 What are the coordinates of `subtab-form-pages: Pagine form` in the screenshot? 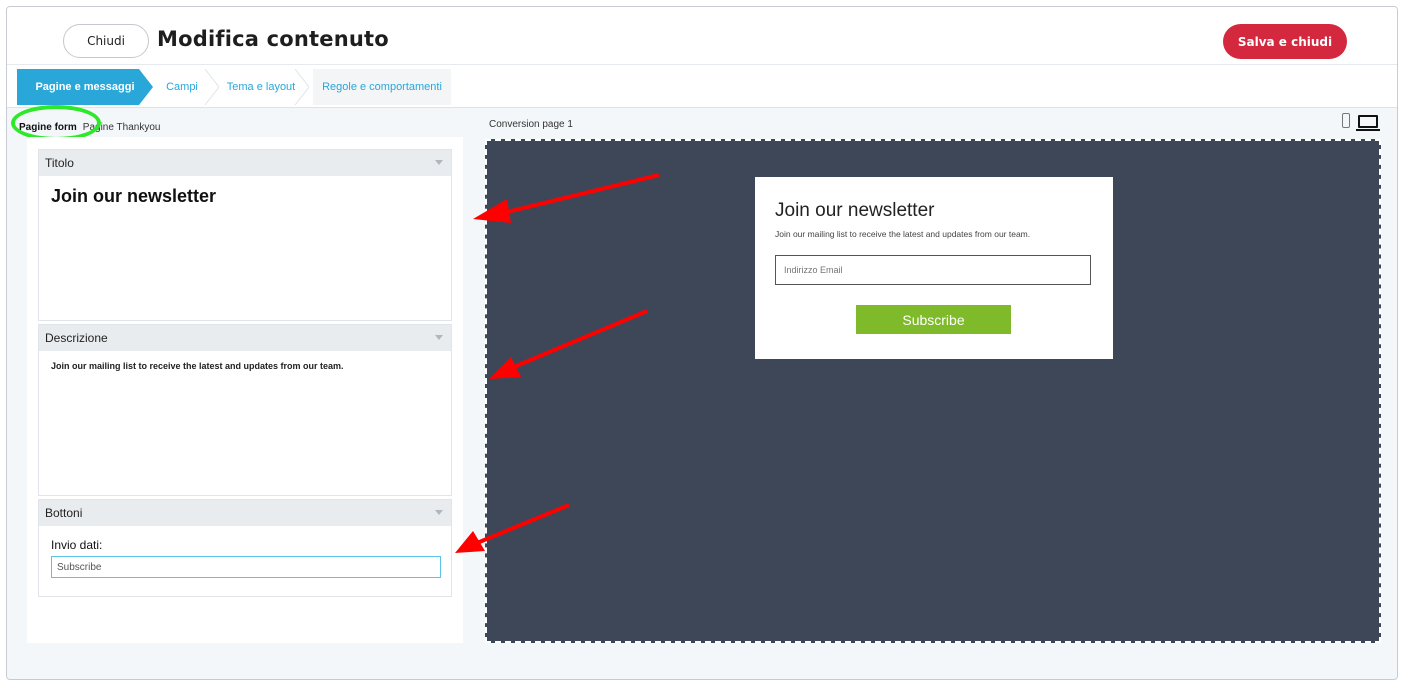 It's located at (48, 127).